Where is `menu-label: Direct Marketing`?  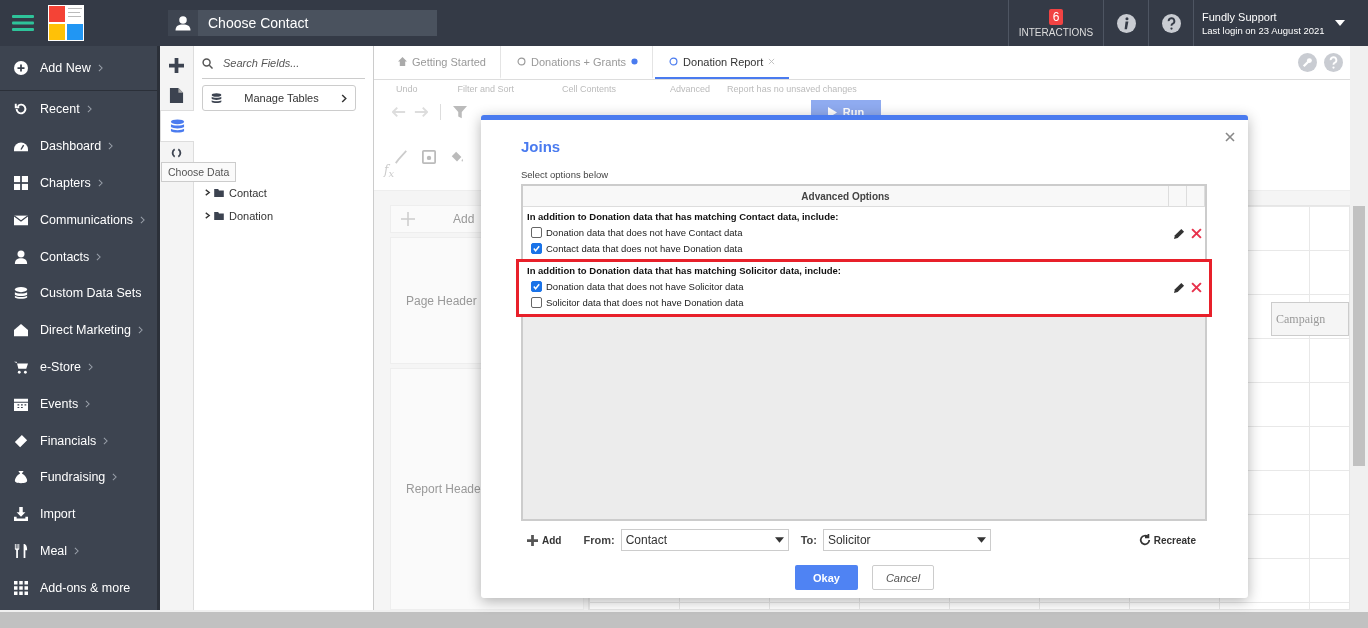
menu-label: Direct Marketing is located at coordinates (85, 330).